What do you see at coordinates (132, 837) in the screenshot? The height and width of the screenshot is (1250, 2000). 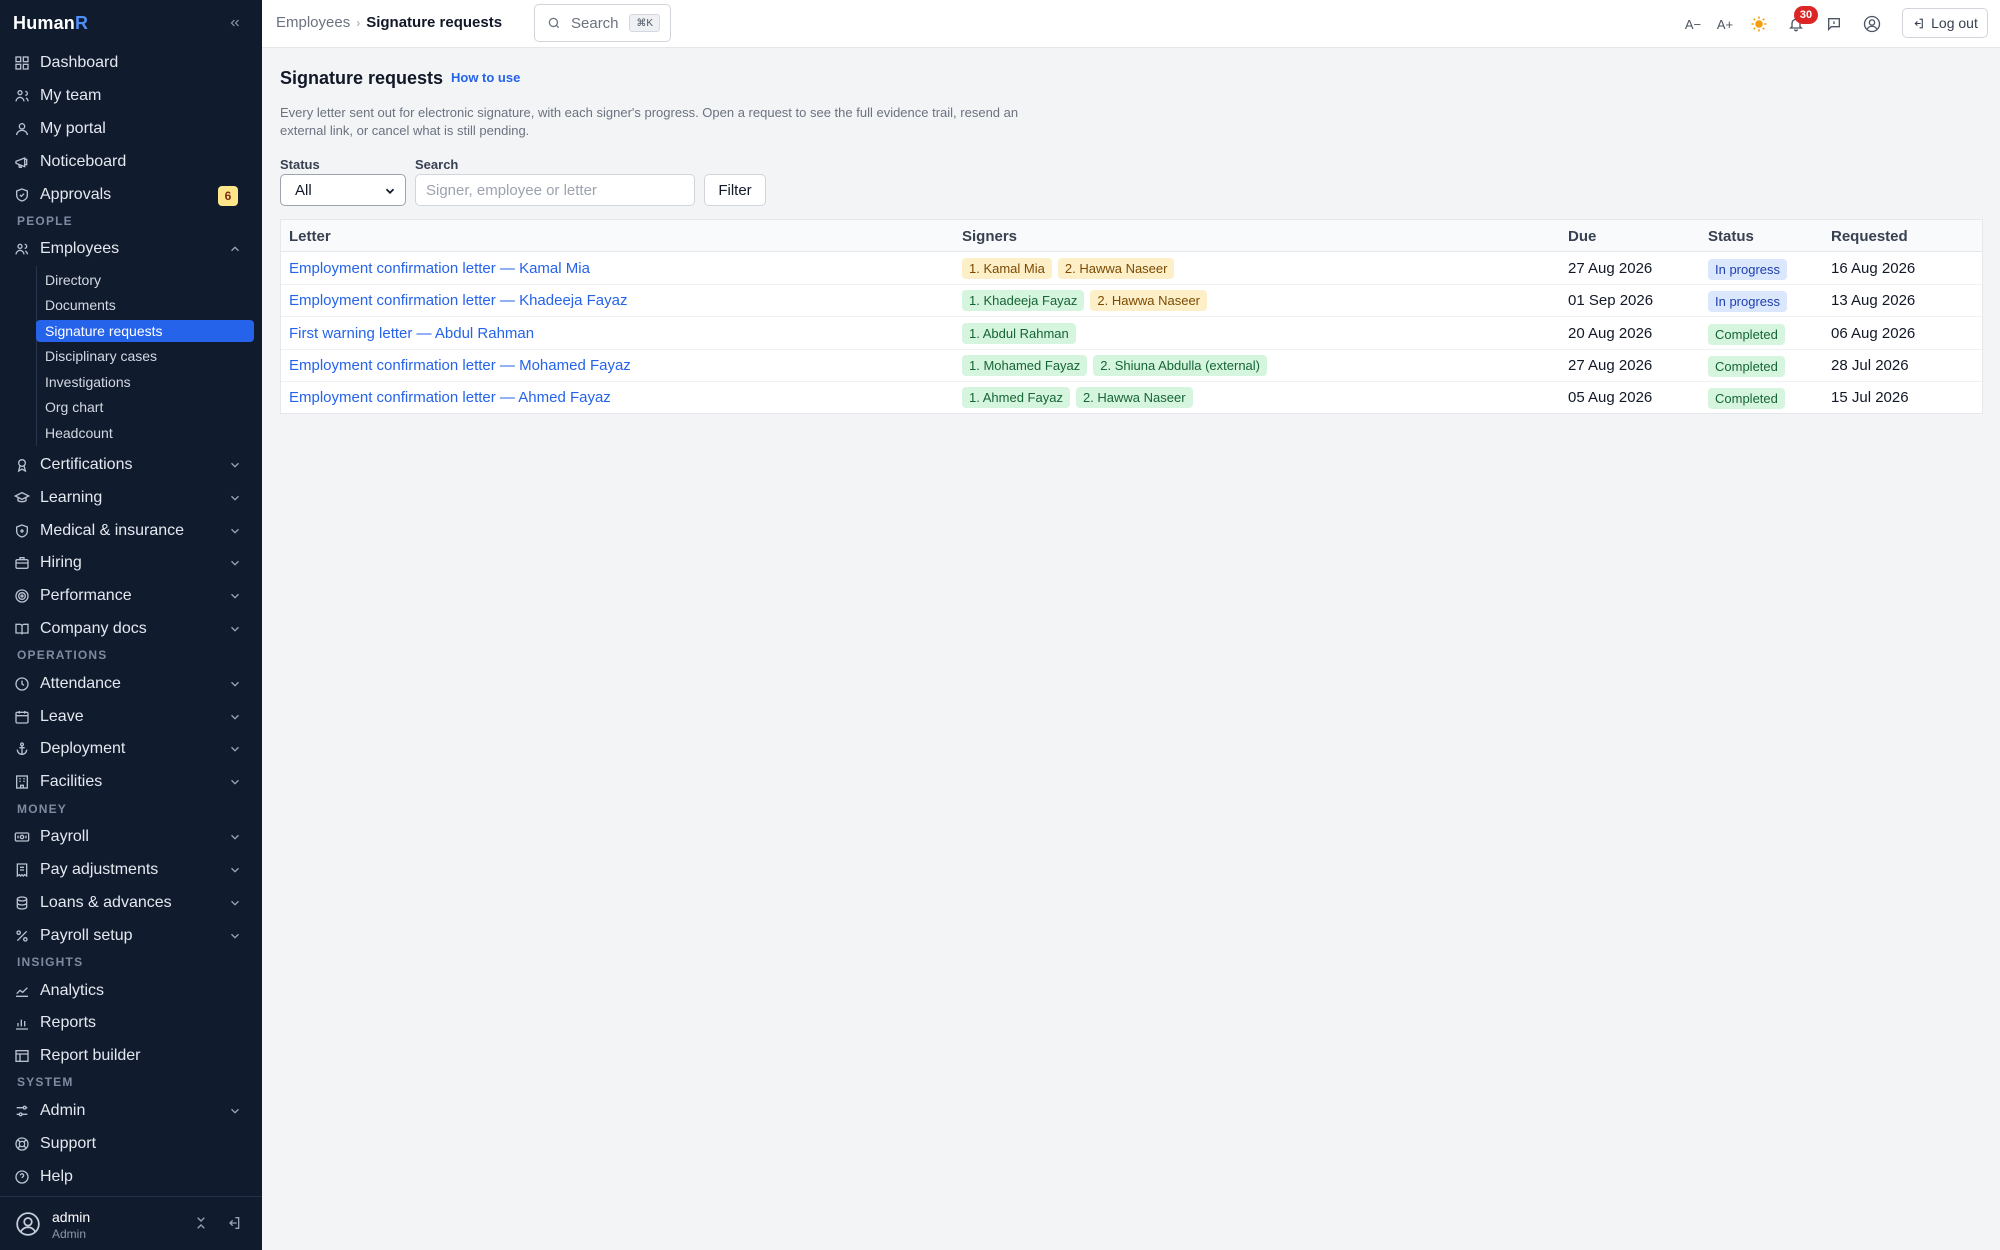 I see `sidebar-item-payroll: Payroll` at bounding box center [132, 837].